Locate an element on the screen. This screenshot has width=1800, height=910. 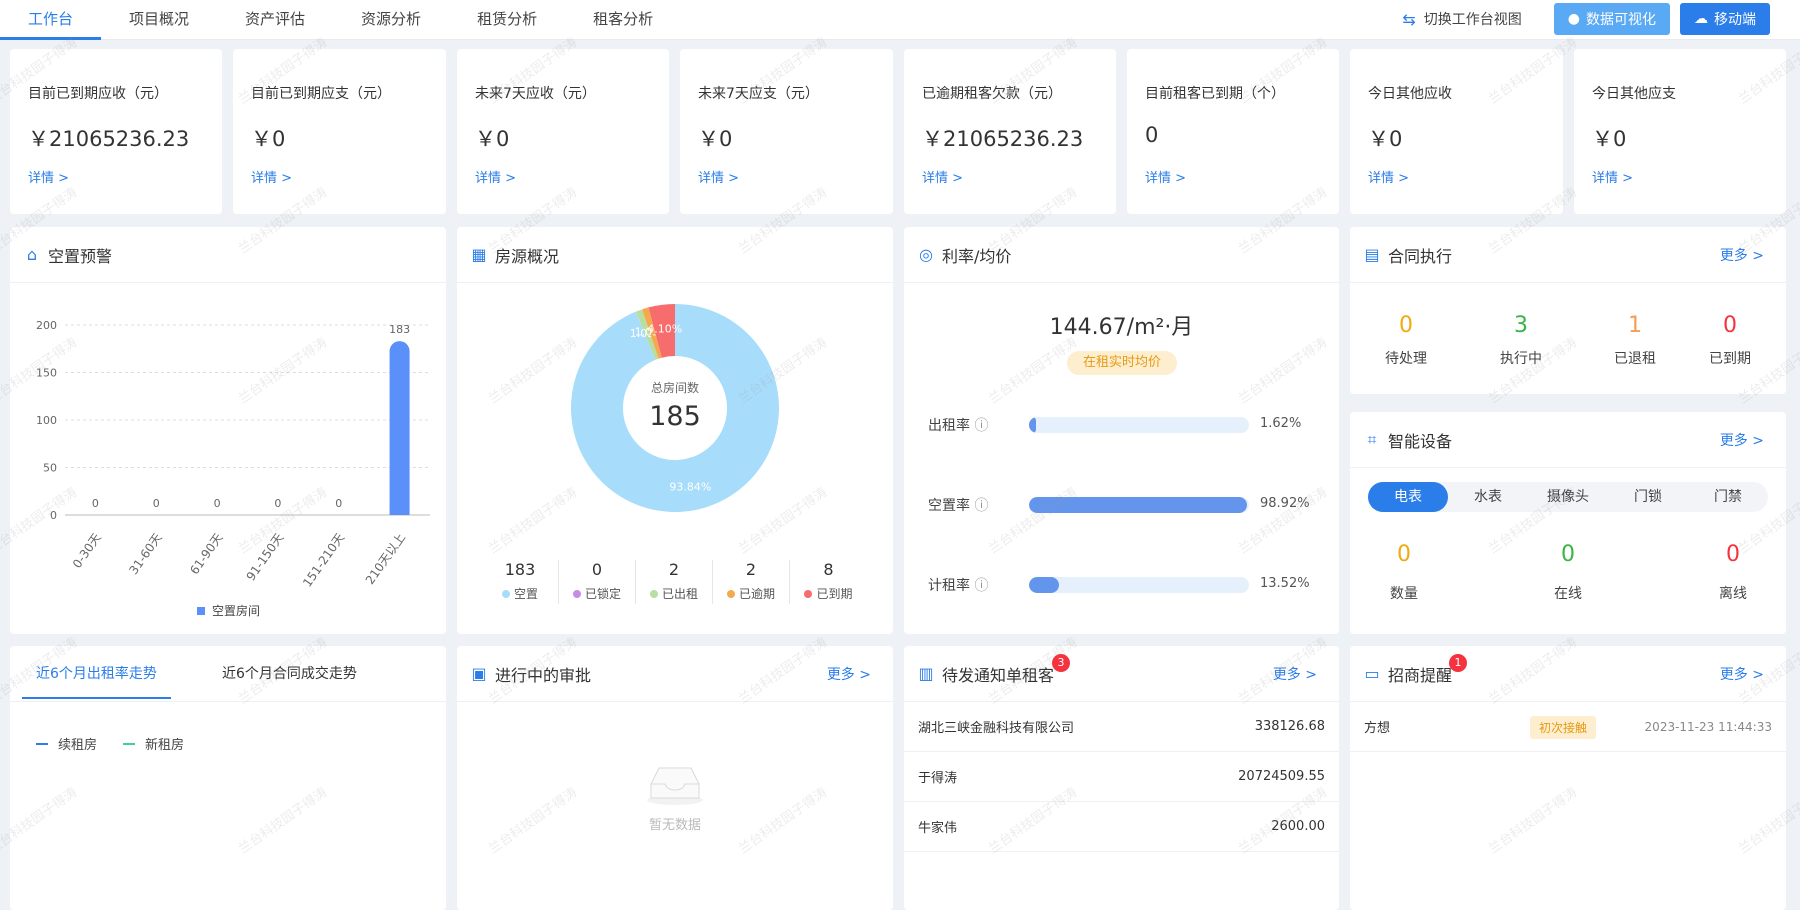
contract-expired: 0 已到期 is located at coordinates (1730, 340).